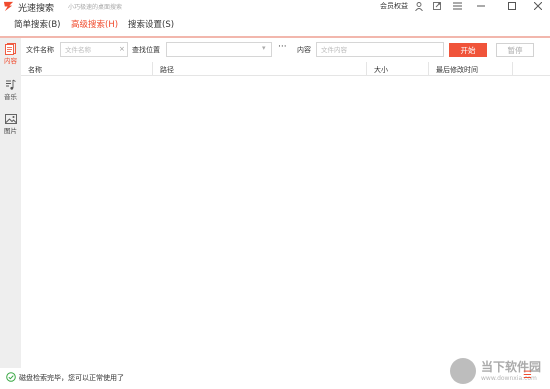  What do you see at coordinates (36, 9) in the screenshot?
I see `app-name: 光速搜索` at bounding box center [36, 9].